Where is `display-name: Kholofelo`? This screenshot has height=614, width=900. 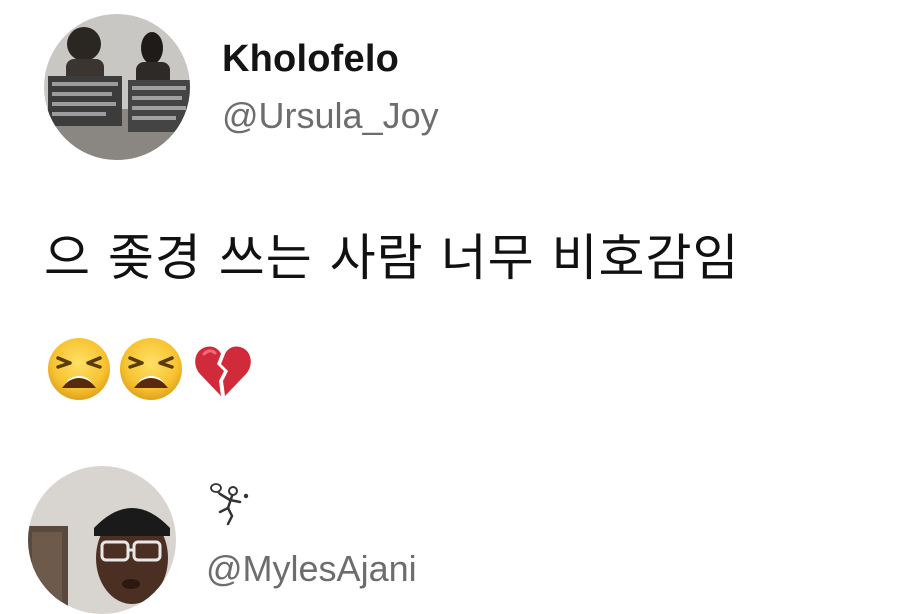 display-name: Kholofelo is located at coordinates (310, 59).